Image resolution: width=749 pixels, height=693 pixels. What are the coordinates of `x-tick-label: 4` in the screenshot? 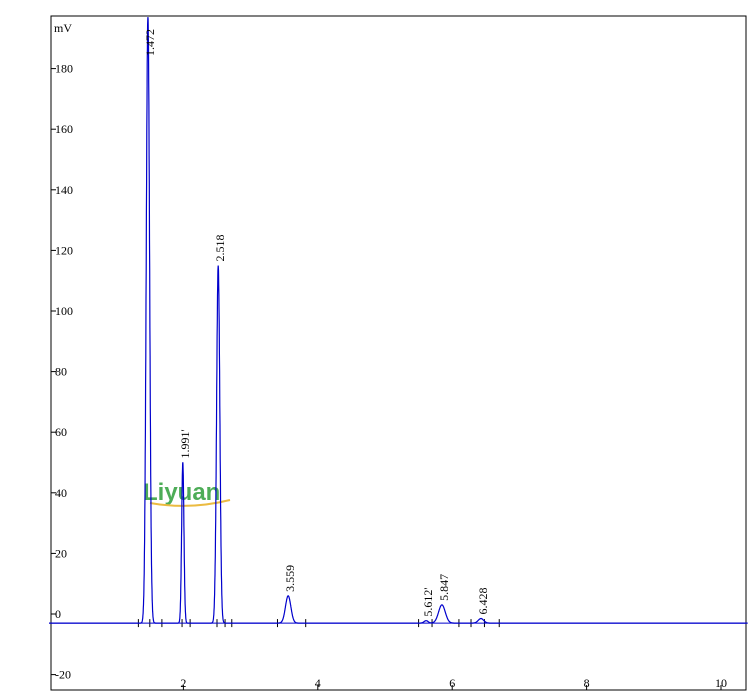 It's located at (318, 683).